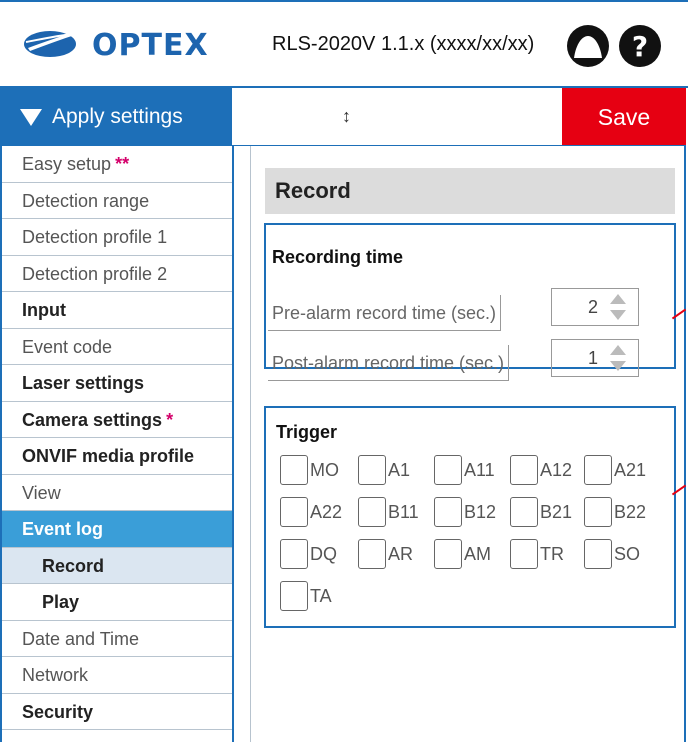 This screenshot has height=742, width=688. Describe the element at coordinates (326, 511) in the screenshot. I see `trigger-label: A22` at that location.